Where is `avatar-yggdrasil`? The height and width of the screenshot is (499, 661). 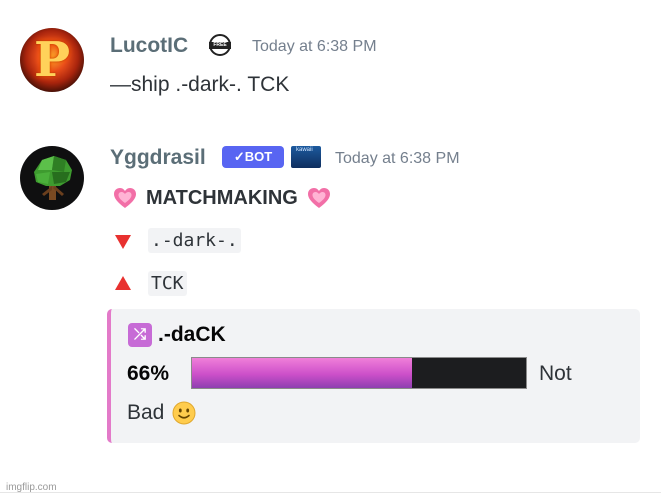 avatar-yggdrasil is located at coordinates (52, 178).